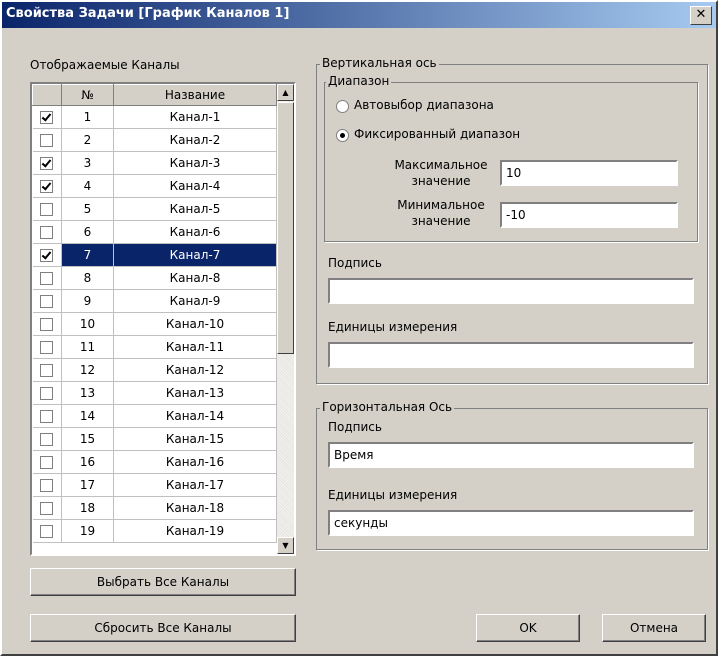 The height and width of the screenshot is (656, 718). I want to click on range-title: Диапазон, so click(359, 81).